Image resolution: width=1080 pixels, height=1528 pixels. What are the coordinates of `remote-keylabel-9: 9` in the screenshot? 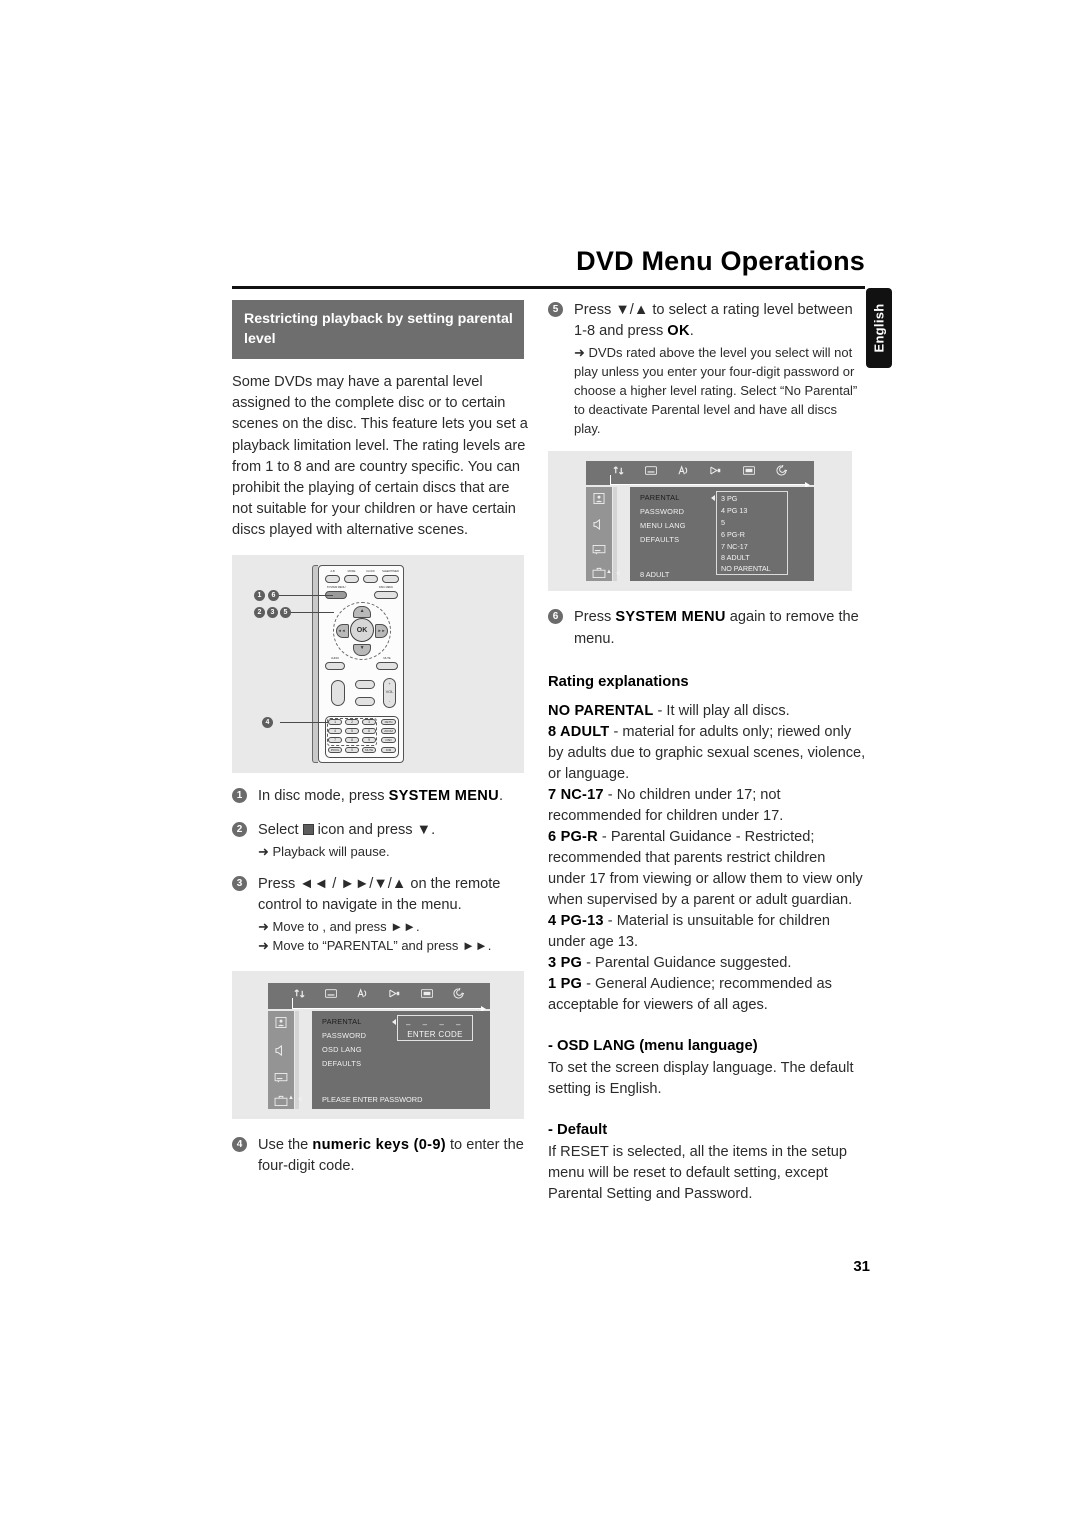 It's located at (369, 739).